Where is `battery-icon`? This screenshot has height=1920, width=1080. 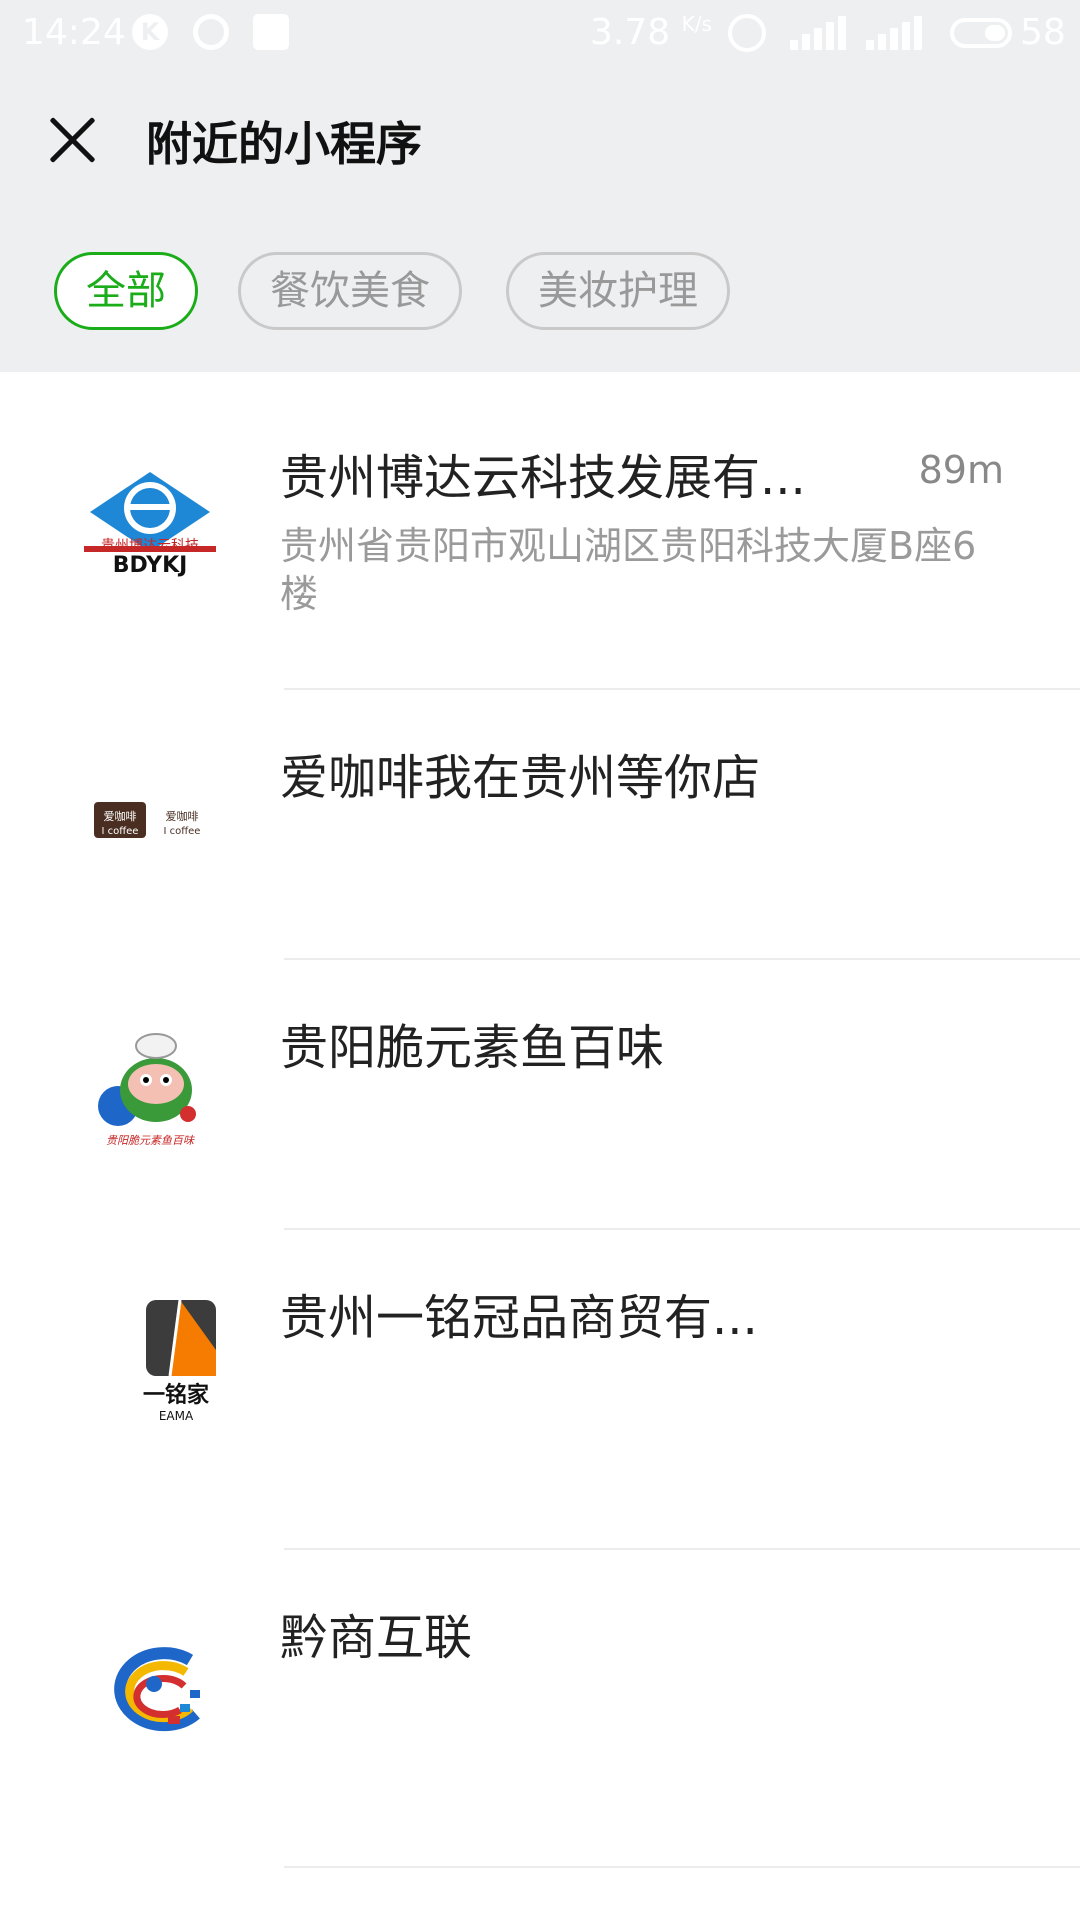 battery-icon is located at coordinates (981, 33).